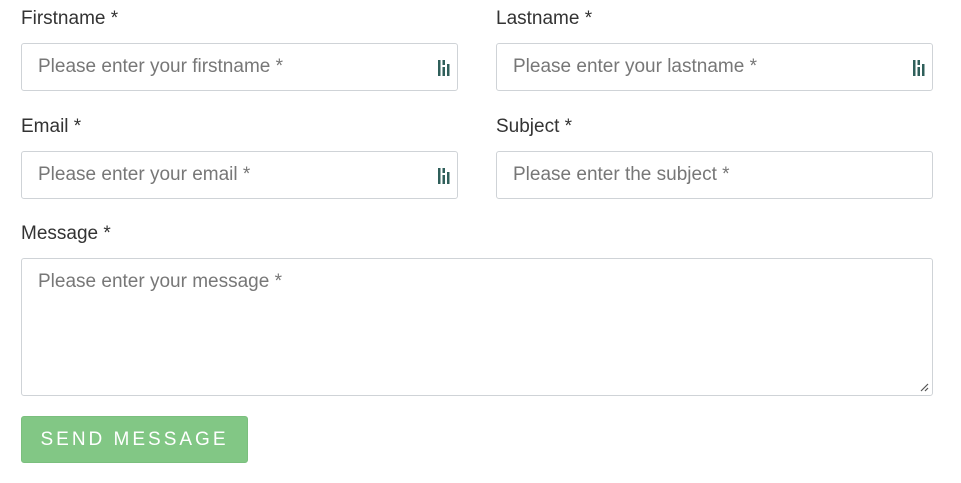 The height and width of the screenshot is (483, 961). Describe the element at coordinates (534, 126) in the screenshot. I see `subject-label: Subject *` at that location.